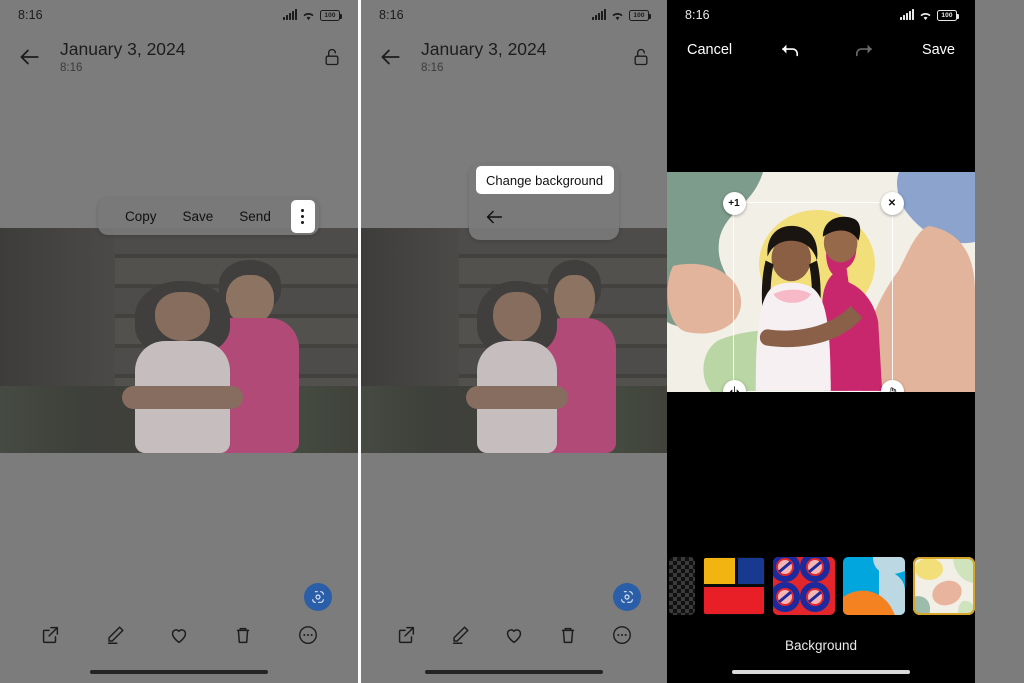 Image resolution: width=1024 pixels, height=683 pixels. What do you see at coordinates (682, 586) in the screenshot?
I see `thumbnail-transparent-checker` at bounding box center [682, 586].